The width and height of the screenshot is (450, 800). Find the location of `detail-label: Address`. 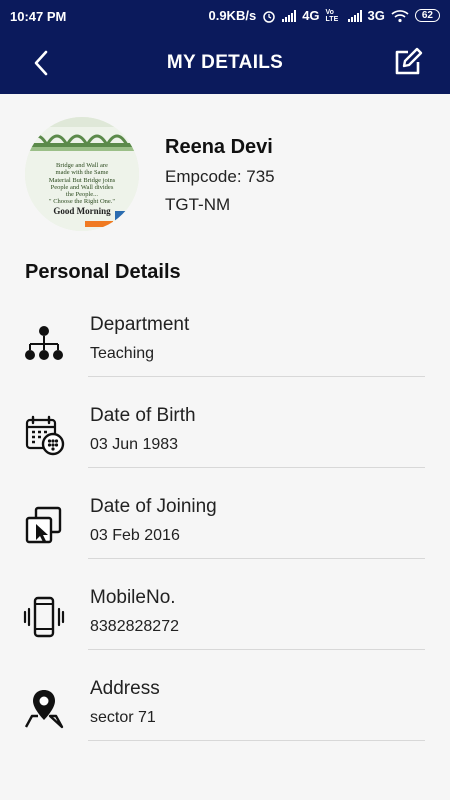

detail-label: Address is located at coordinates (125, 688).